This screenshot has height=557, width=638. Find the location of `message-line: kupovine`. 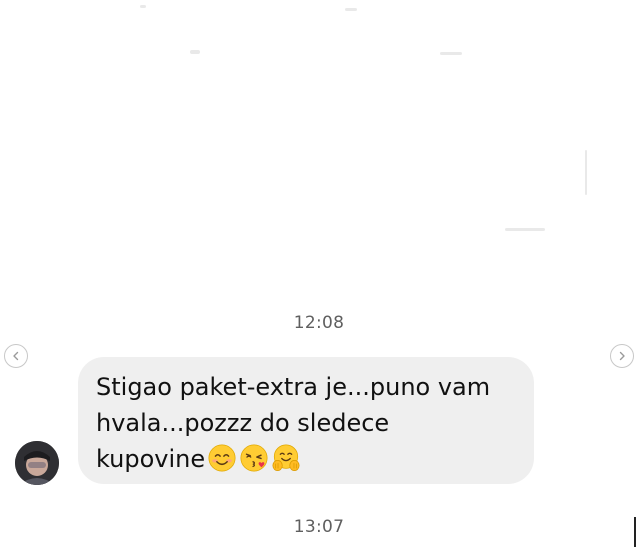

message-line: kupovine is located at coordinates (151, 459).